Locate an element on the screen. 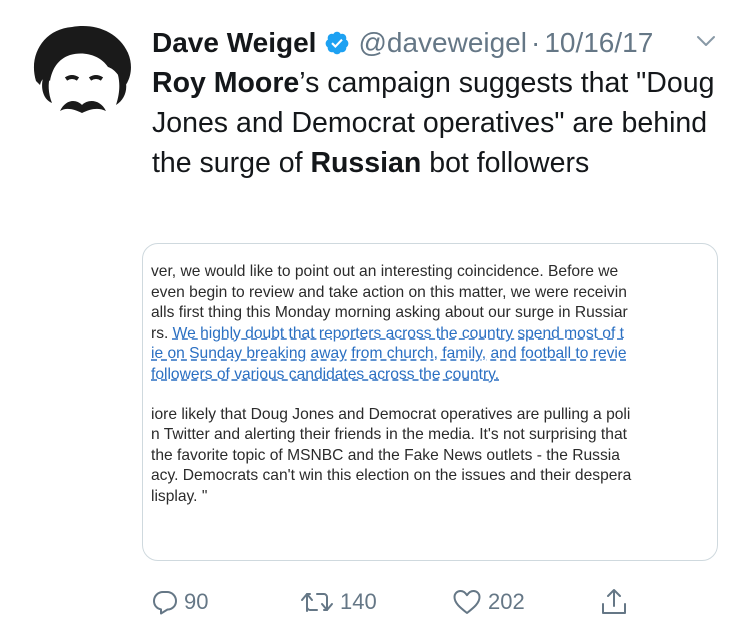  excerpt-line: lisplay. " is located at coordinates (179, 496).